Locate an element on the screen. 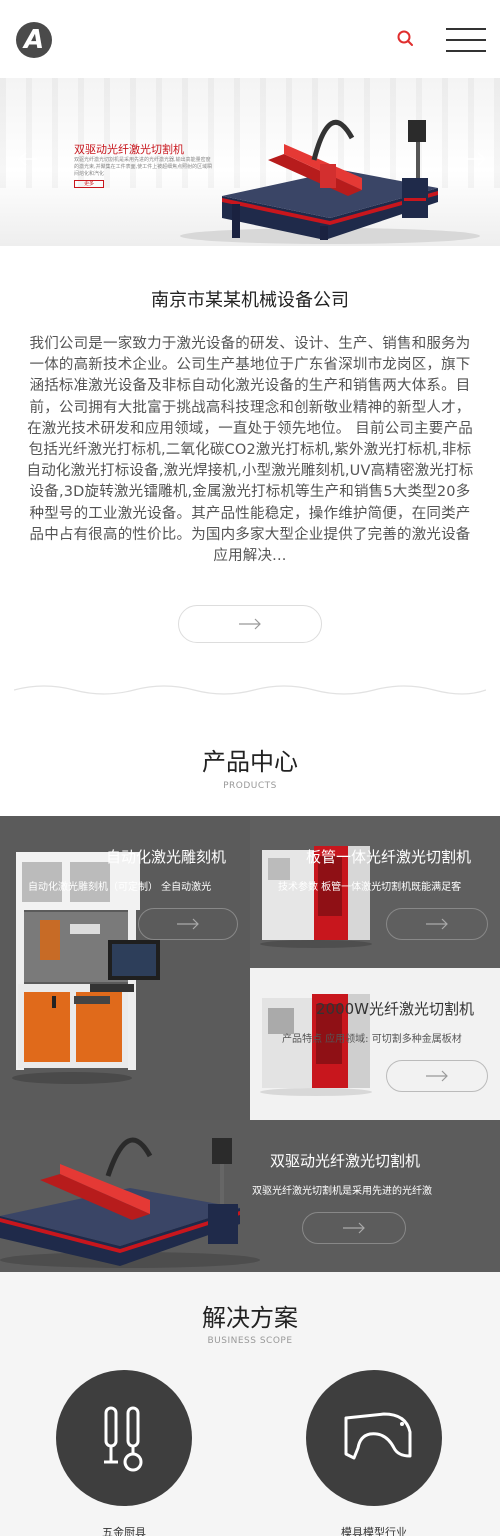 This screenshot has width=500, height=1536. mold-model-icon is located at coordinates (378, 1436).